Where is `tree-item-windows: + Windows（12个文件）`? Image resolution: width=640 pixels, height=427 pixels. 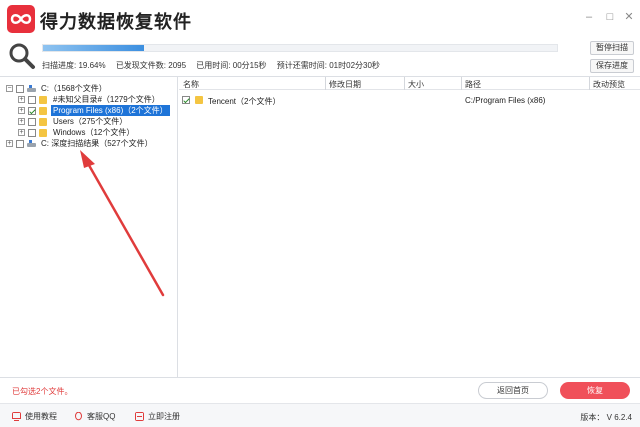 tree-item-windows: + Windows（12个文件） is located at coordinates (77, 132).